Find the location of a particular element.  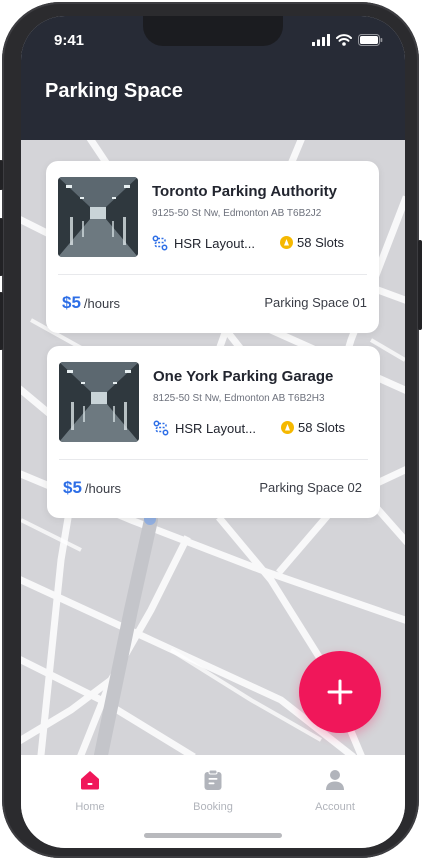

nav-label-home: Home is located at coordinates (90, 807).